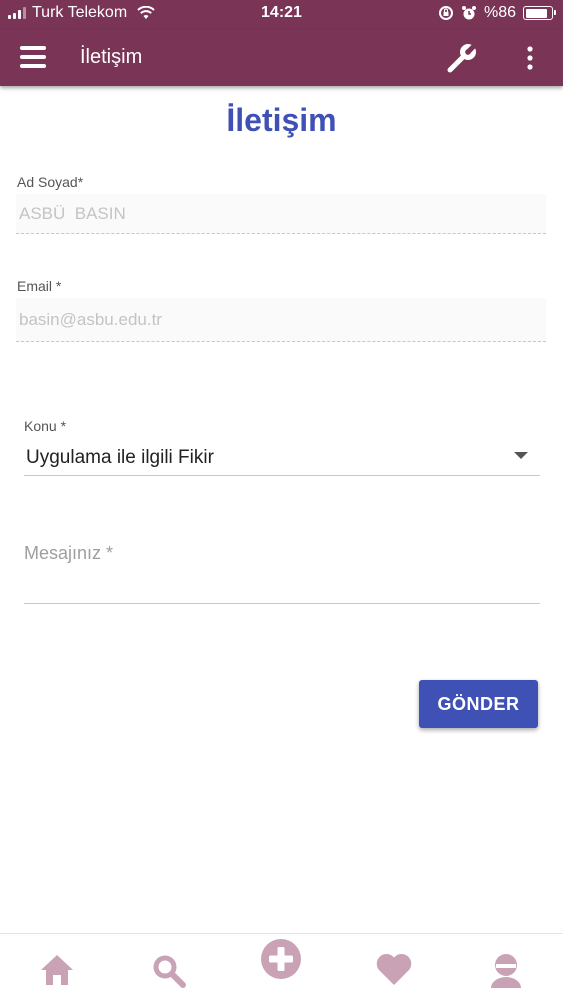  I want to click on status-right: %86, so click(497, 13).